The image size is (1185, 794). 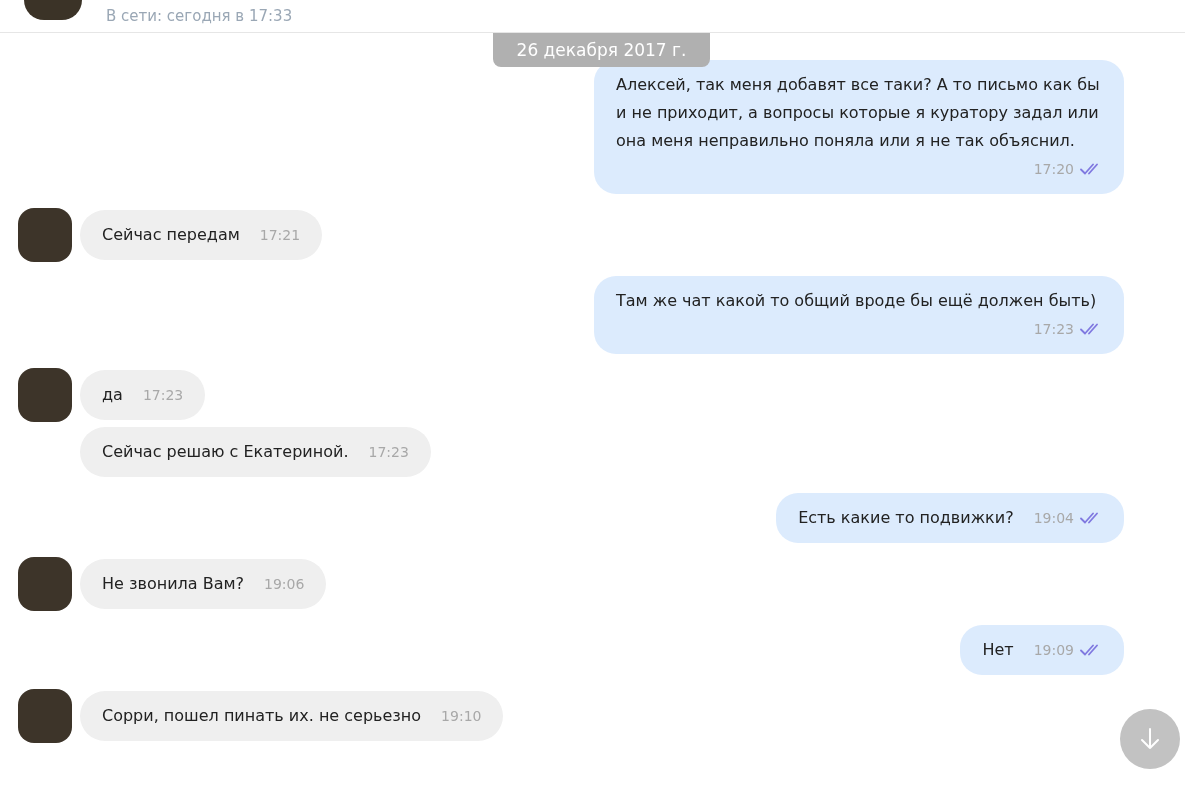 I want to click on avatar-placeholder, so click(x=53, y=10).